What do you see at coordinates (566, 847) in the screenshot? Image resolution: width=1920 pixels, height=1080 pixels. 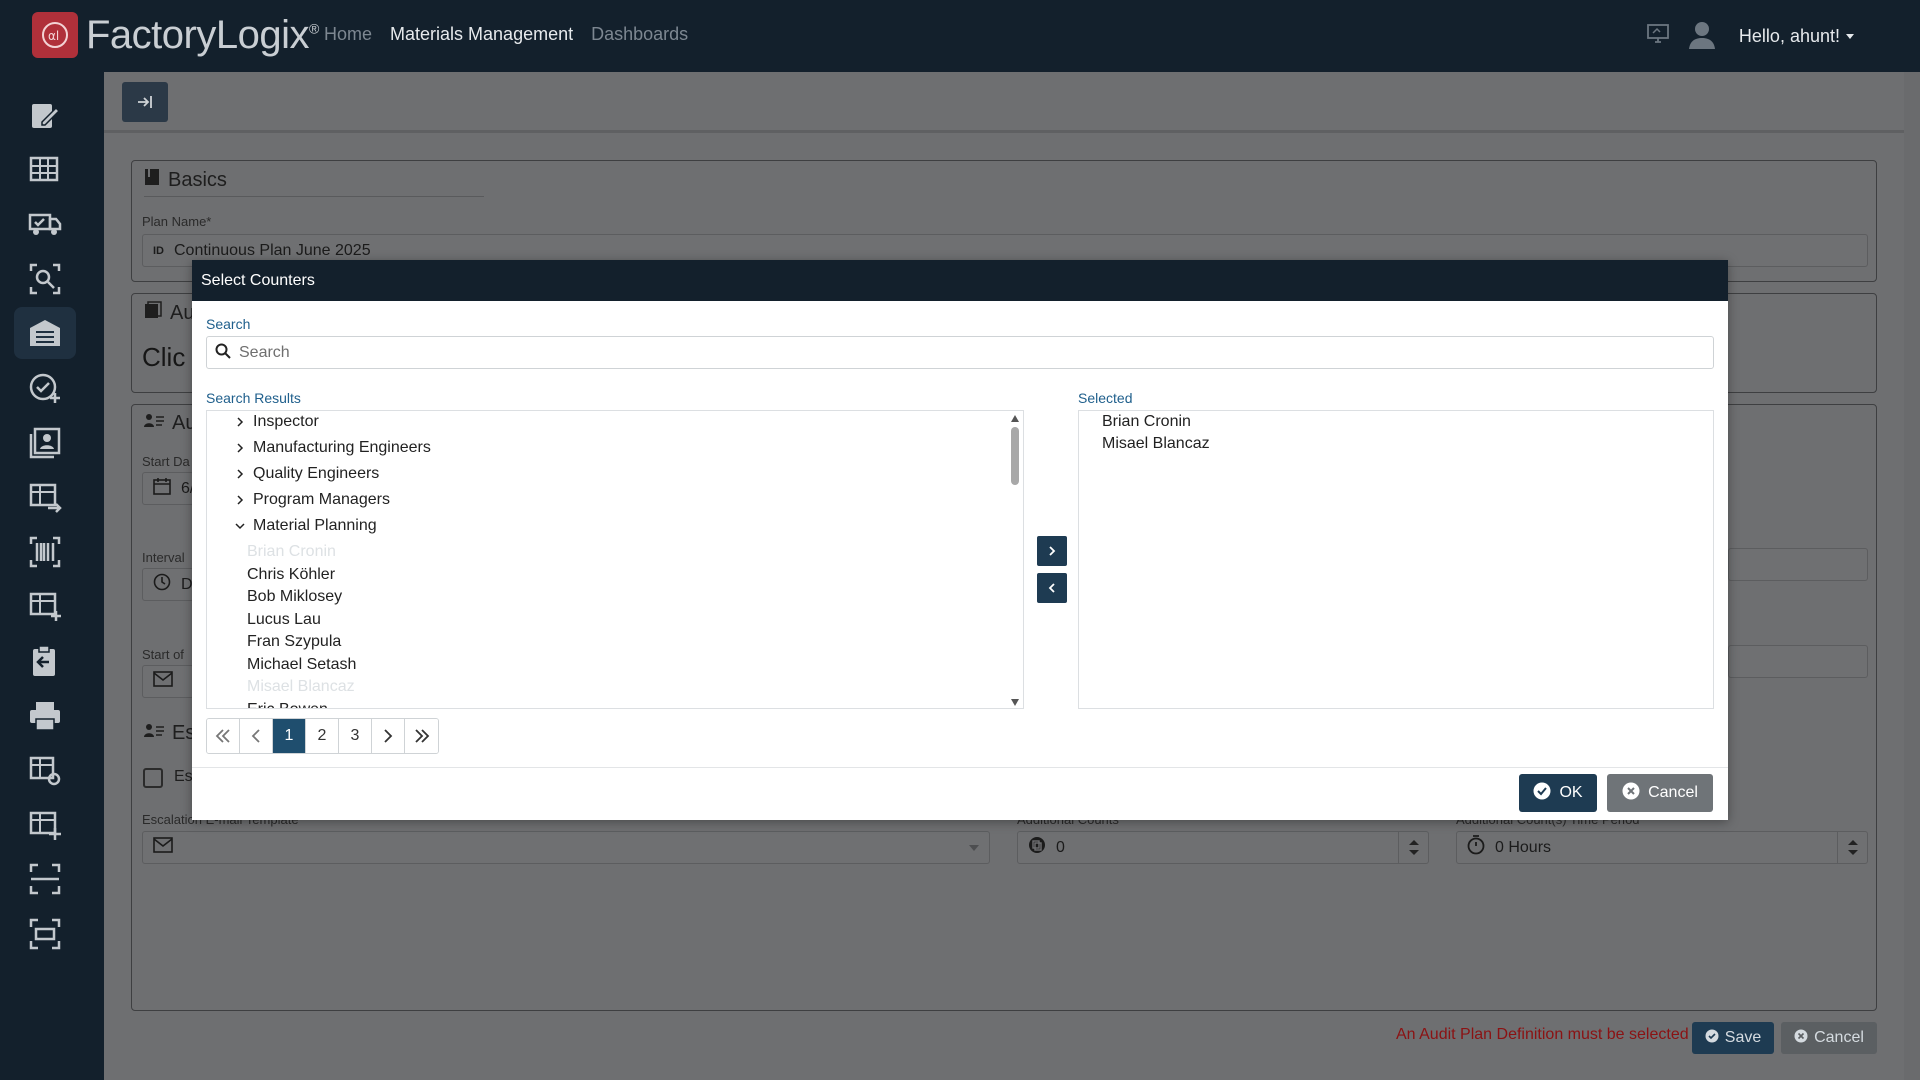 I see `escalation-email-select` at bounding box center [566, 847].